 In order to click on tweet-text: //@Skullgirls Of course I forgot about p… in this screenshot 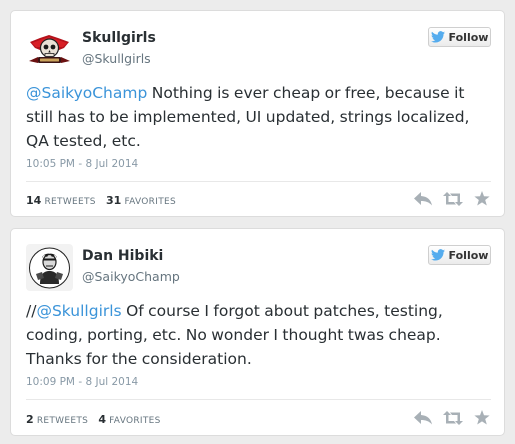, I will do `click(259, 335)`.